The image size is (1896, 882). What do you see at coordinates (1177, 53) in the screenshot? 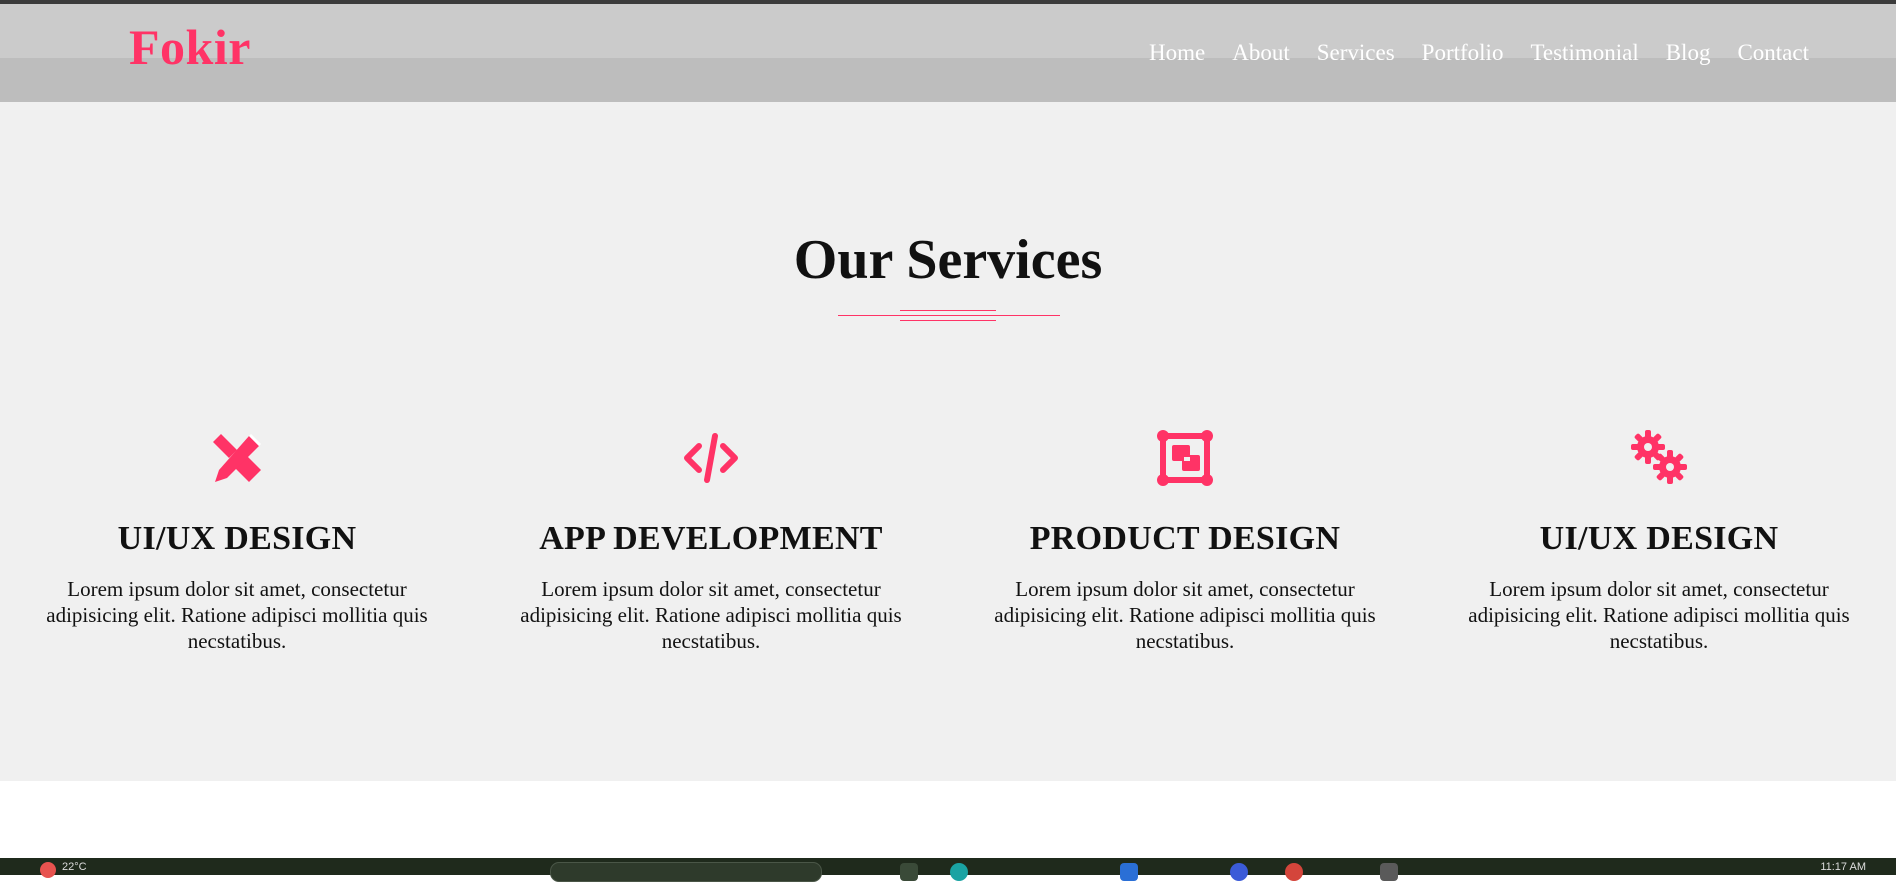
I see `nav-home: Home` at bounding box center [1177, 53].